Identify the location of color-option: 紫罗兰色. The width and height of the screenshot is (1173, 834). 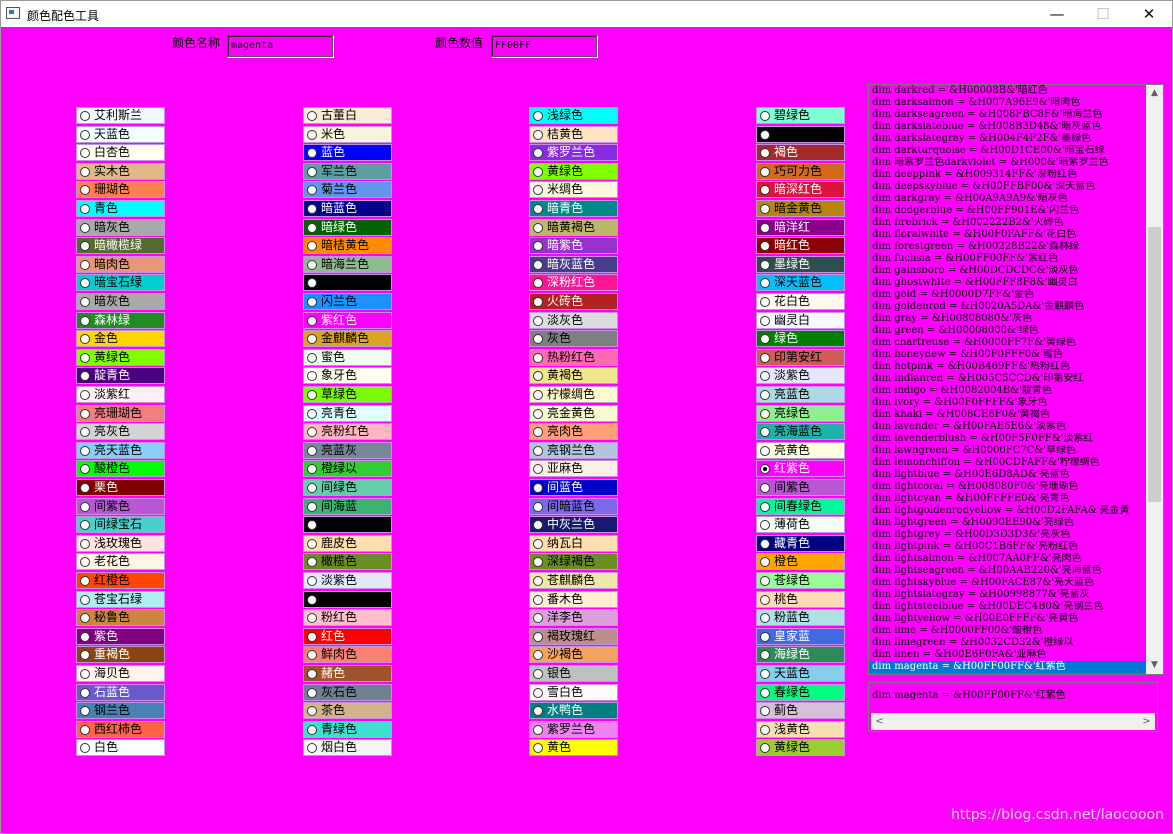
(573, 729).